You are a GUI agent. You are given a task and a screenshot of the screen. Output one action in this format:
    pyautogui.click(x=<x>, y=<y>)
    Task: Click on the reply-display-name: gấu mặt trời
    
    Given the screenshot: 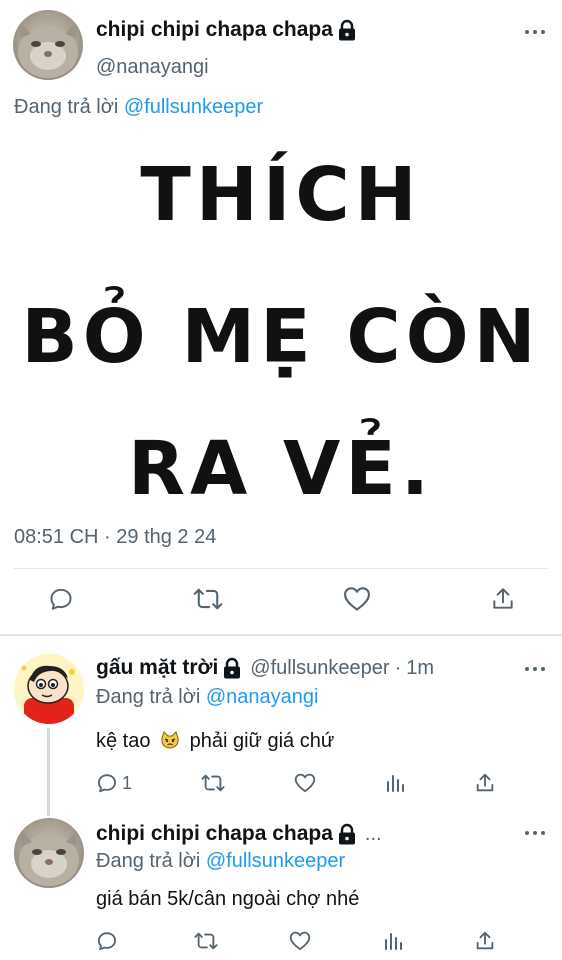 What is the action you would take?
    pyautogui.click(x=157, y=668)
    